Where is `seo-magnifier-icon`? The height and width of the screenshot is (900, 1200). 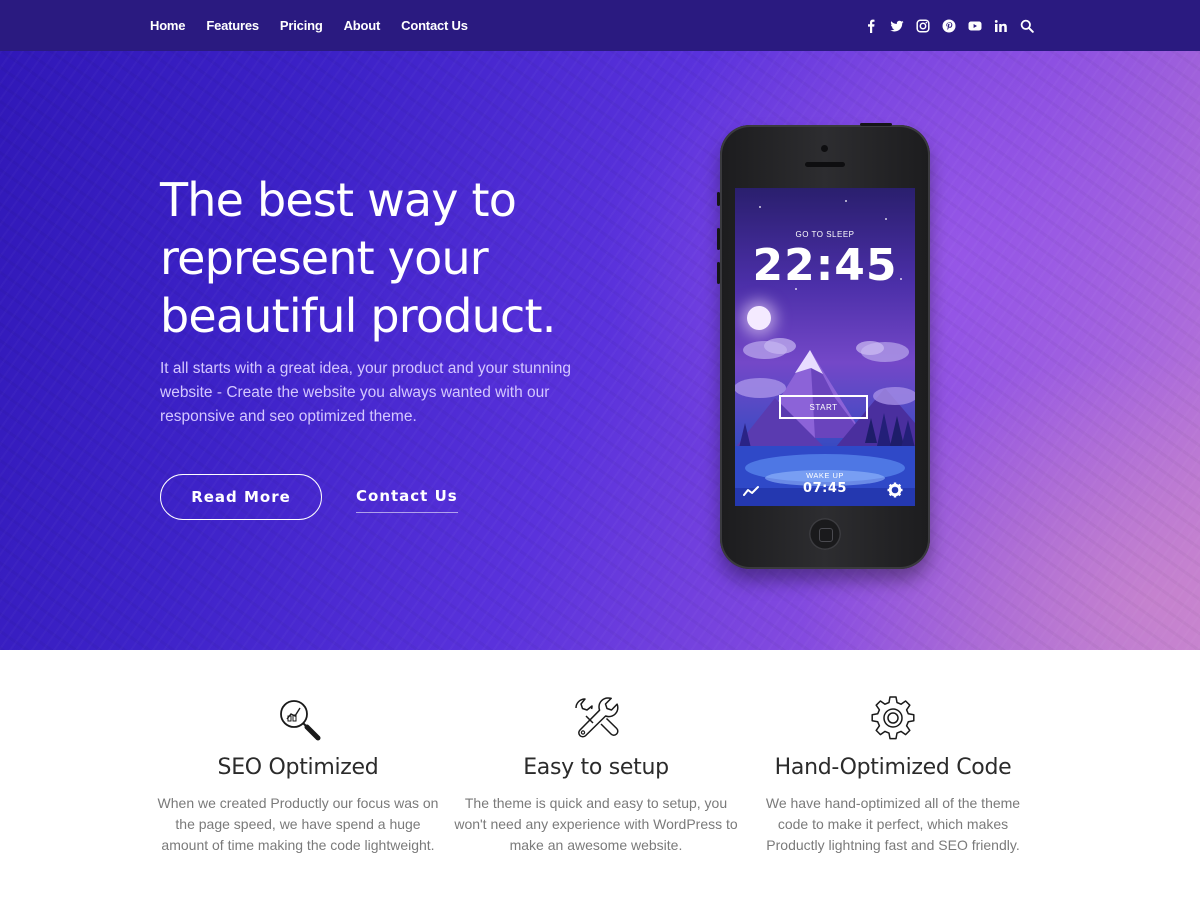 seo-magnifier-icon is located at coordinates (298, 718).